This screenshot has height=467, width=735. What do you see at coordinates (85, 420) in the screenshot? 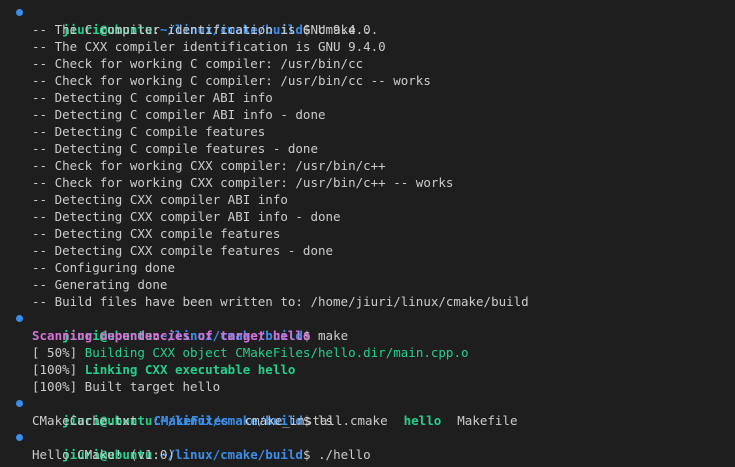
I see `ls-file-entry: CMakeCache.txt` at bounding box center [85, 420].